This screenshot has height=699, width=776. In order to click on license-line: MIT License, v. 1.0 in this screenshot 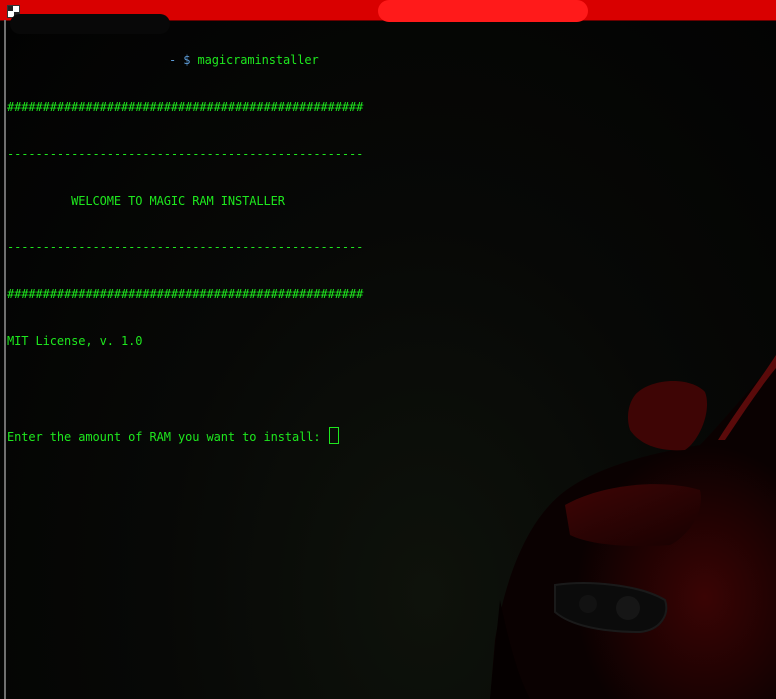, I will do `click(75, 340)`.